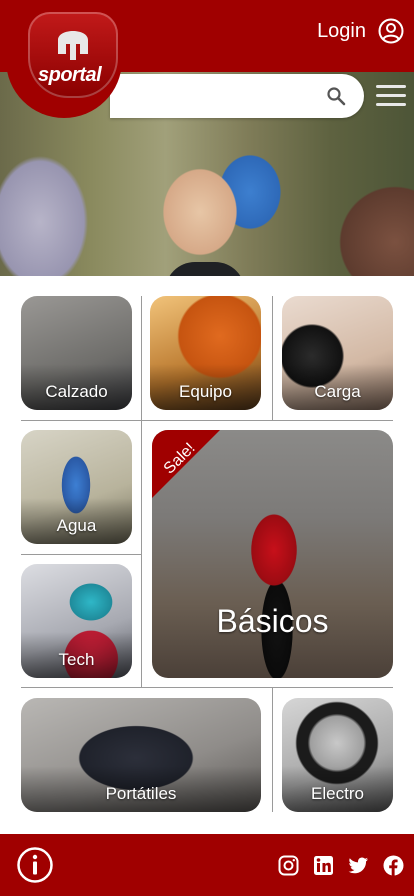 The width and height of the screenshot is (414, 896). Describe the element at coordinates (337, 755) in the screenshot. I see `category-tile-electro: Electro` at that location.